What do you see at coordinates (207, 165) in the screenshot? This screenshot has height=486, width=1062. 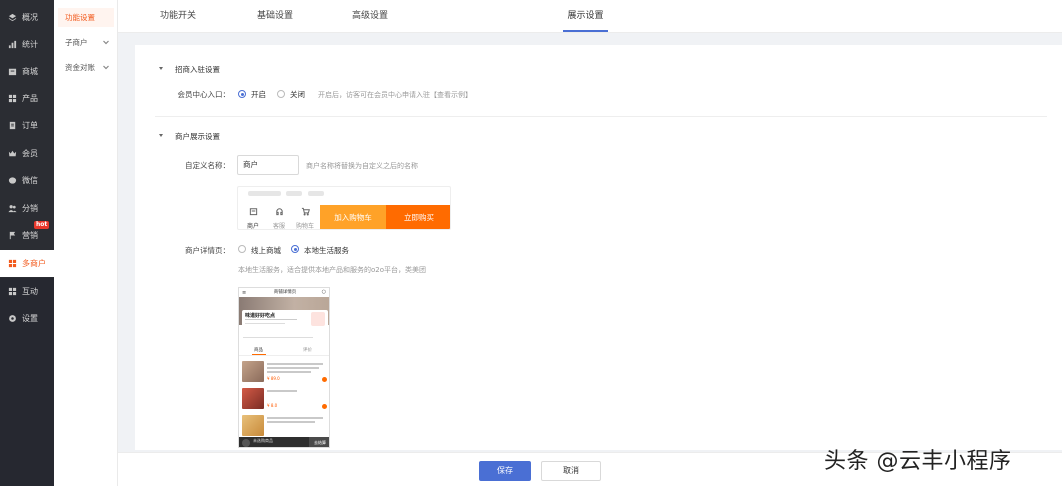 I see `field-label-custom-name: 自定义名称：` at bounding box center [207, 165].